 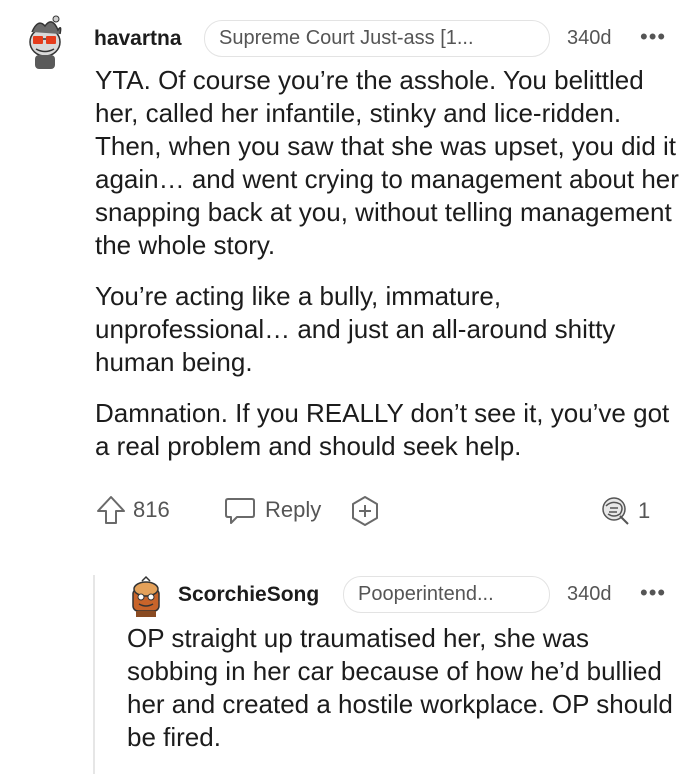 I want to click on speech-bubble-icon, so click(x=240, y=511).